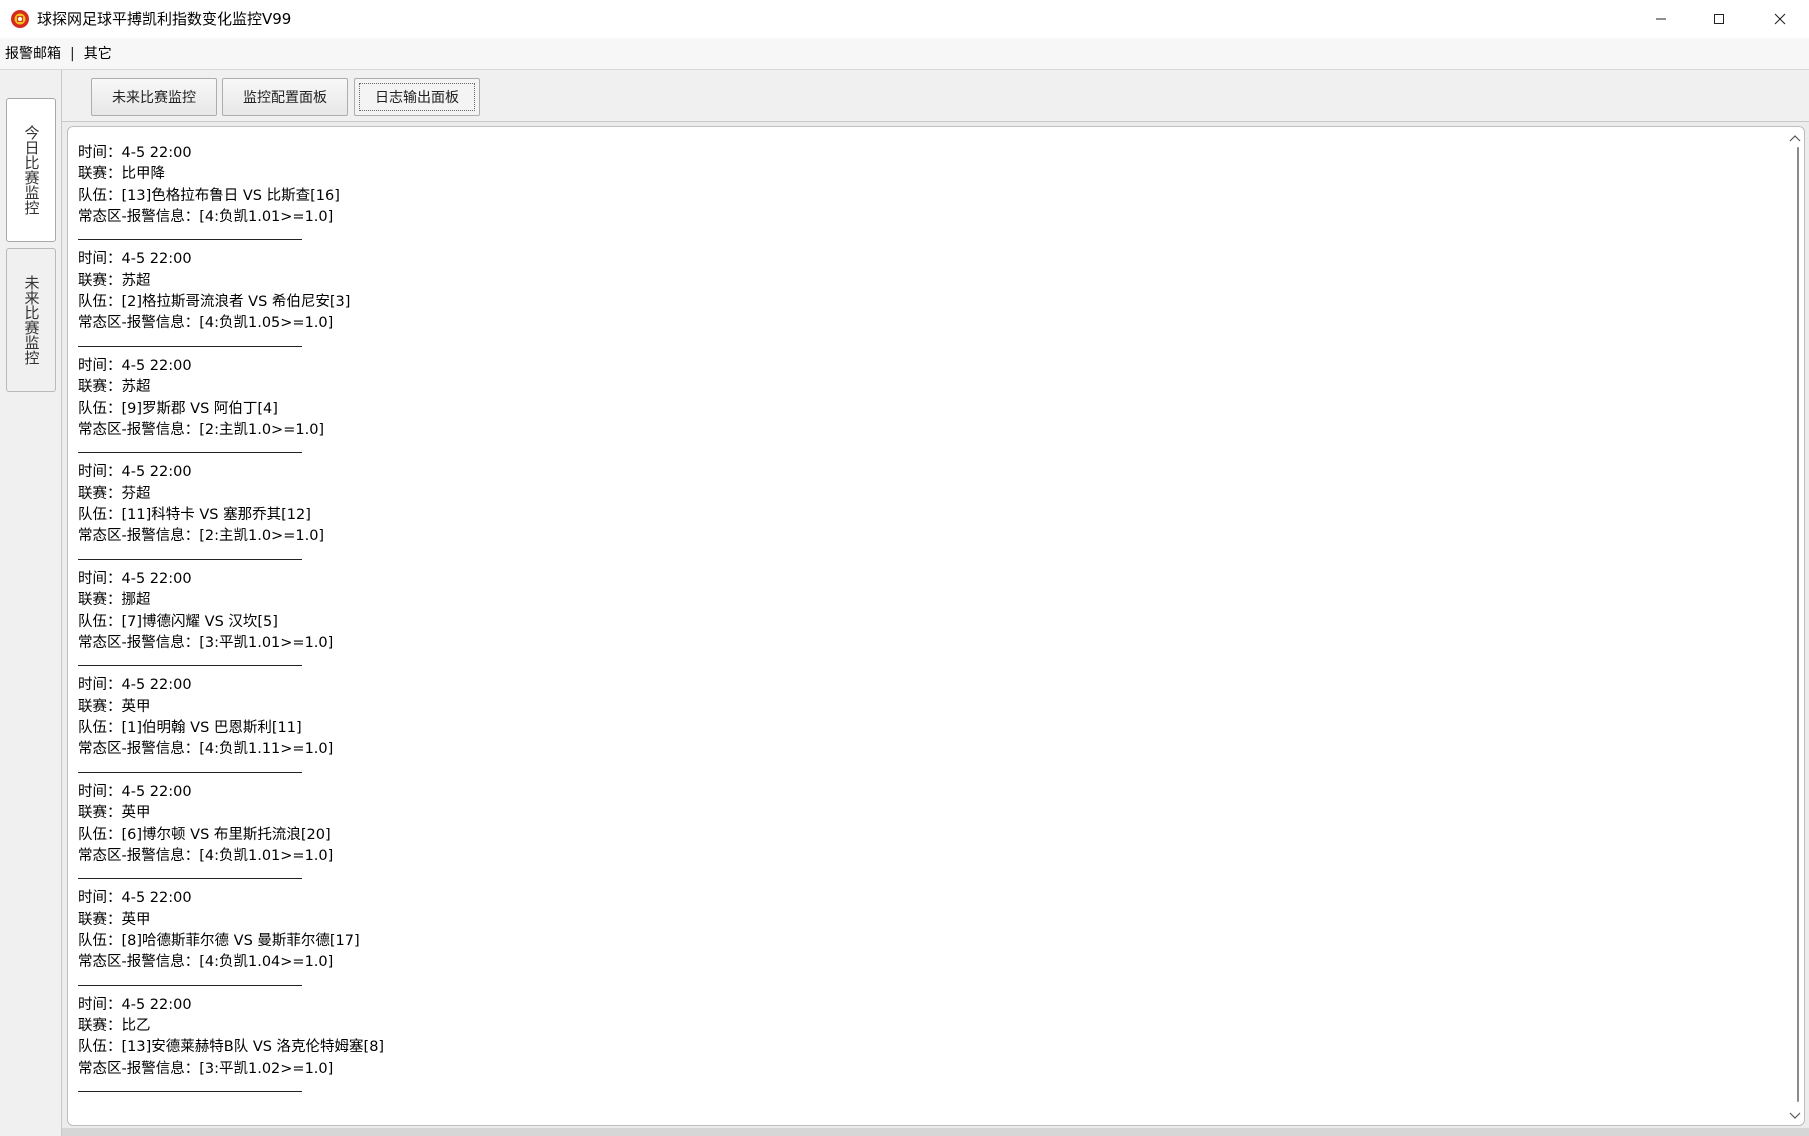 This screenshot has height=1136, width=1809. Describe the element at coordinates (164, 19) in the screenshot. I see `window-title: 球探网足球平搏凯利指数变化监控V99` at that location.